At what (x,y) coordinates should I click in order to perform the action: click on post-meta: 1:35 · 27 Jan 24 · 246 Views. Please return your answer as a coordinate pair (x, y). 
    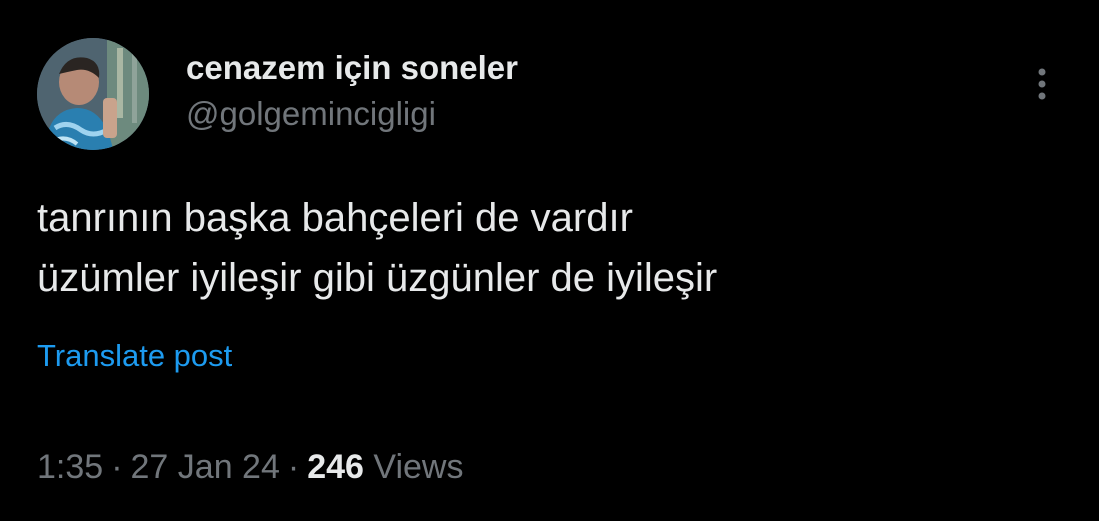
    Looking at the image, I should click on (250, 467).